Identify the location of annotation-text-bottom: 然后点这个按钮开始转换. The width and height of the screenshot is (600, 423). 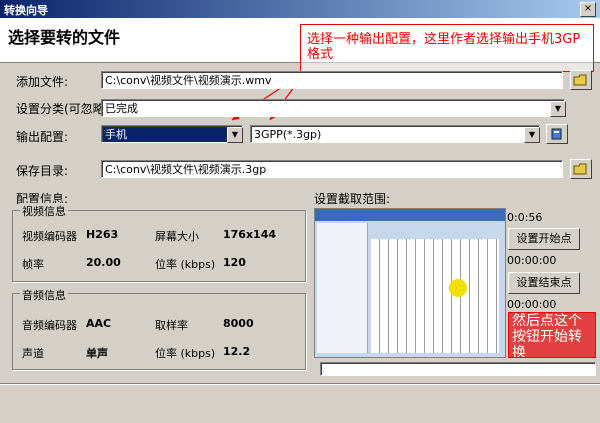
(547, 335).